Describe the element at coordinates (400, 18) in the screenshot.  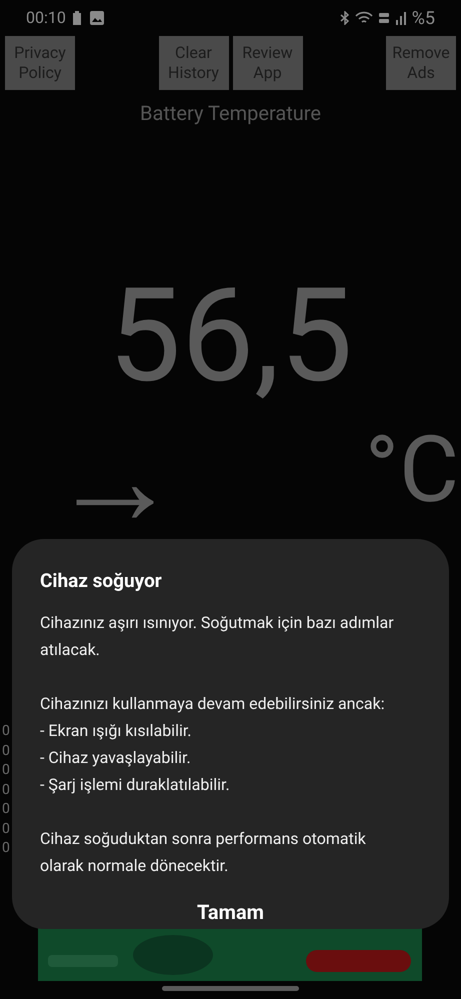
I see `signal-icon` at that location.